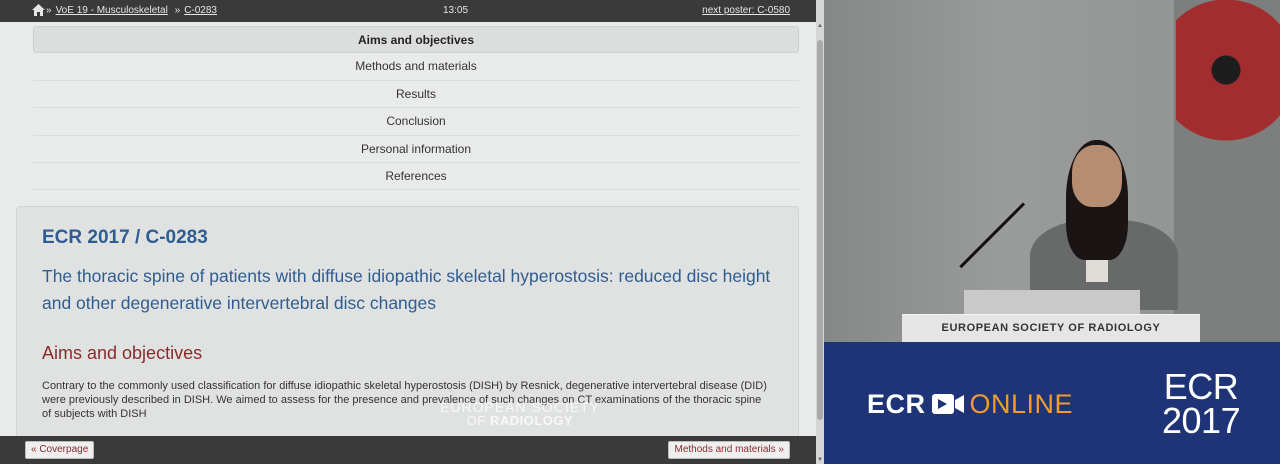 This screenshot has width=1280, height=464. I want to click on logo-year-ecr: ECR, so click(1201, 386).